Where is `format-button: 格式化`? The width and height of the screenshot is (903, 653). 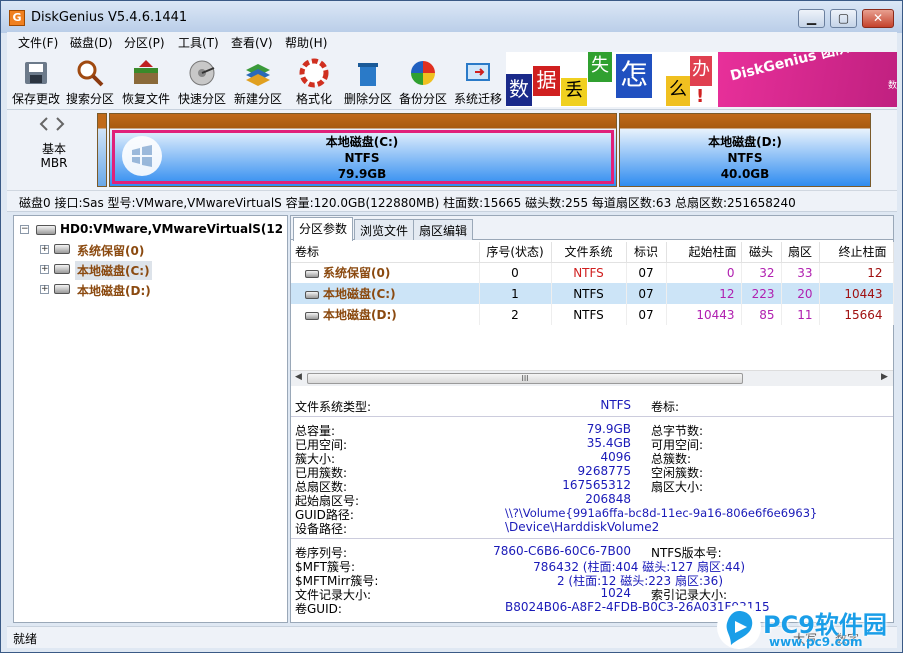
format-button: 格式化 is located at coordinates (314, 81).